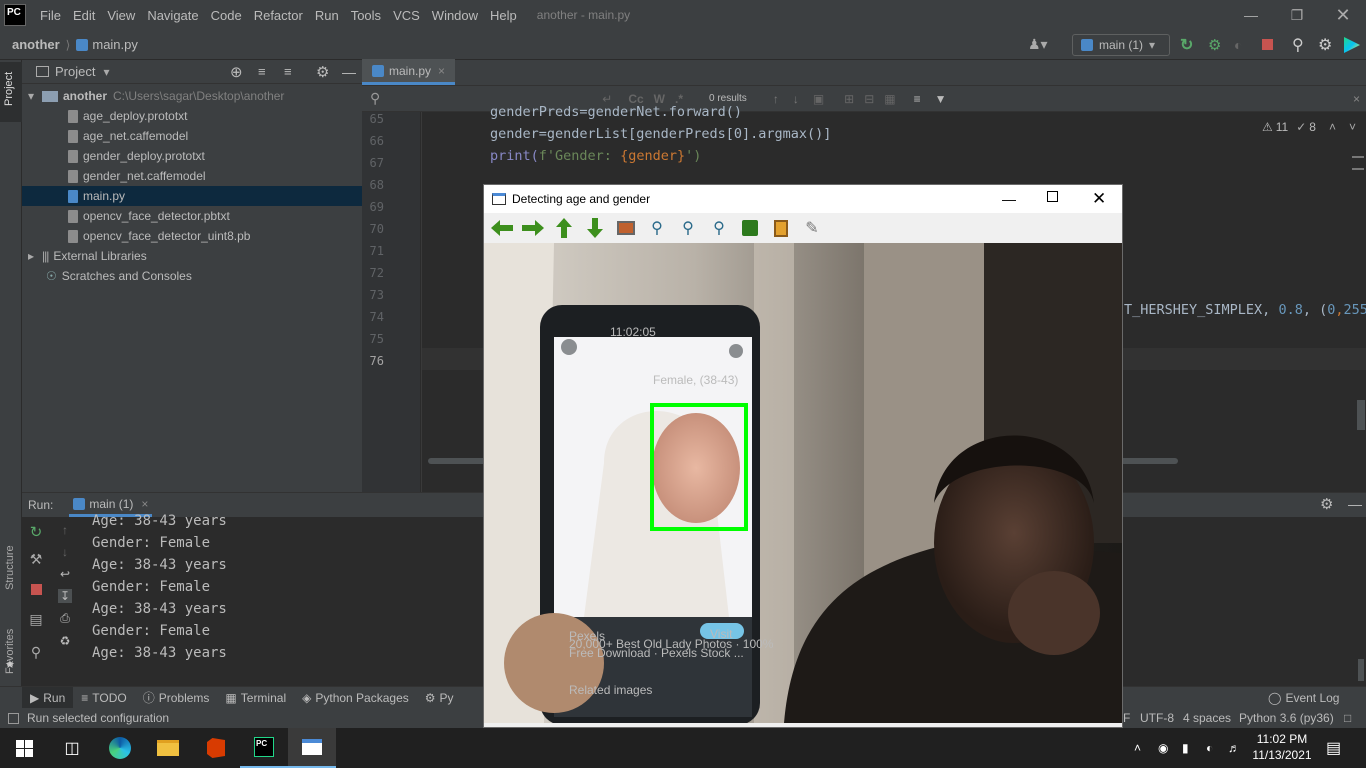  What do you see at coordinates (106, 72) in the screenshot?
I see `chevron-down-icon: ▾` at bounding box center [106, 72].